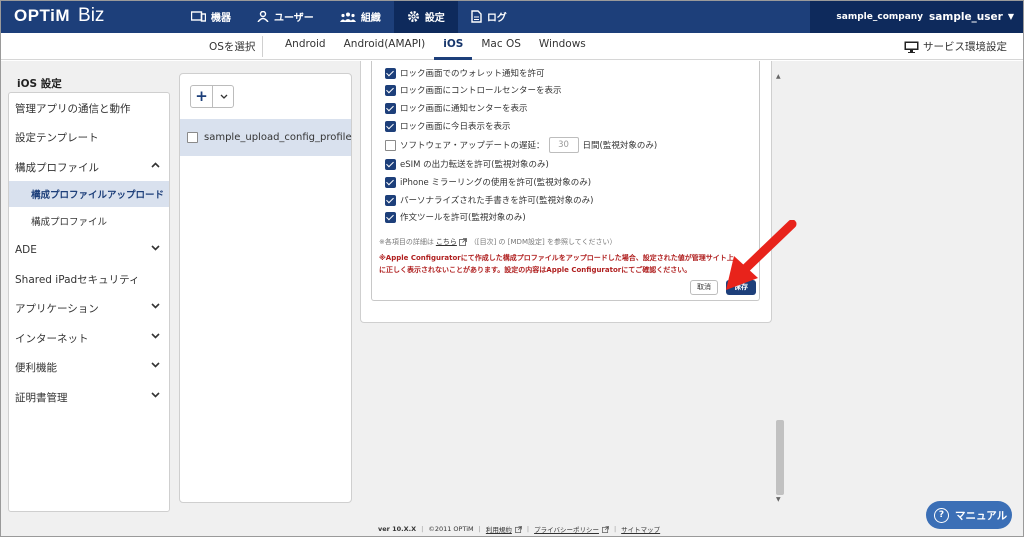  What do you see at coordinates (496, 18) in the screenshot?
I see `nav-log-label: ログ` at bounding box center [496, 18].